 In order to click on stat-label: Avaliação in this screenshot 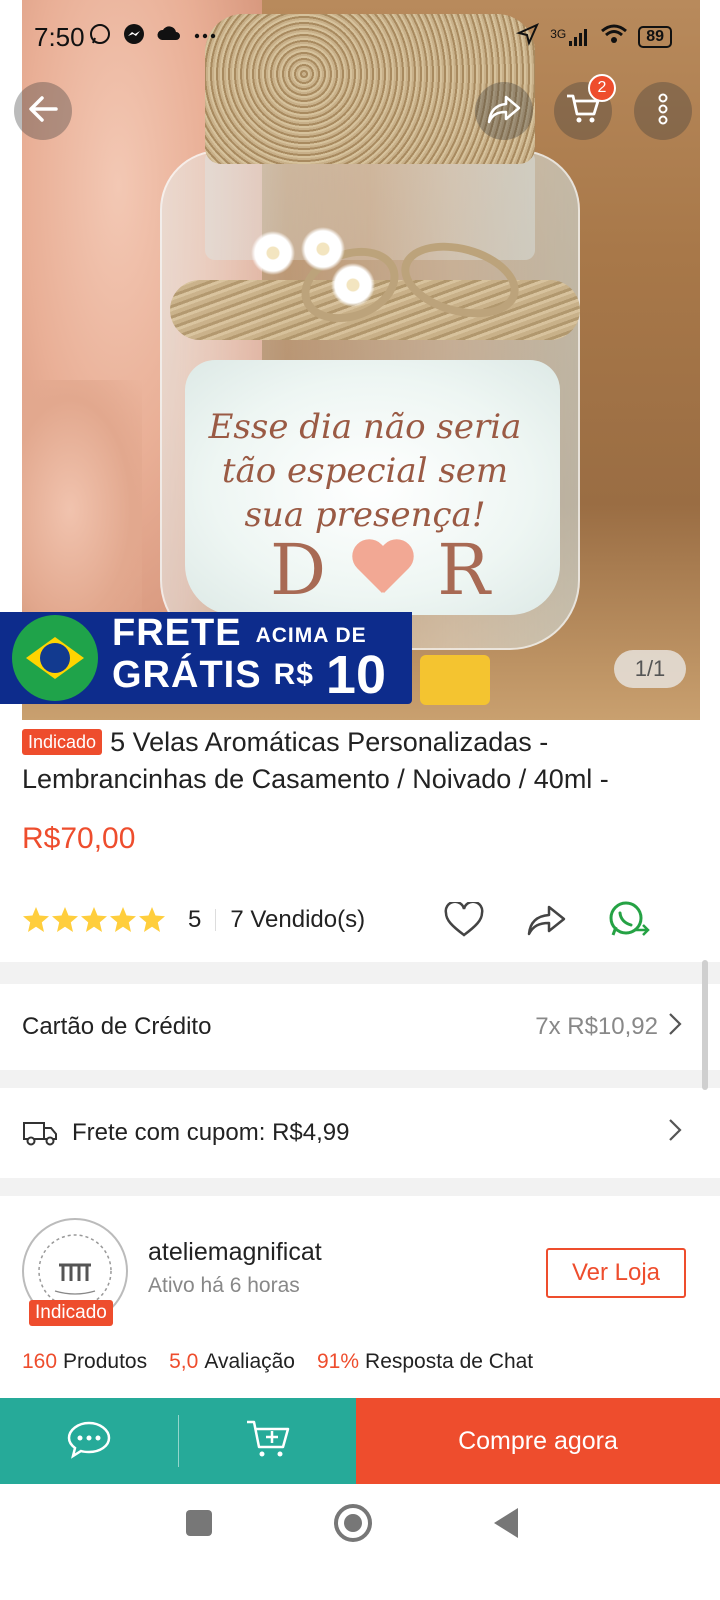, I will do `click(249, 1361)`.